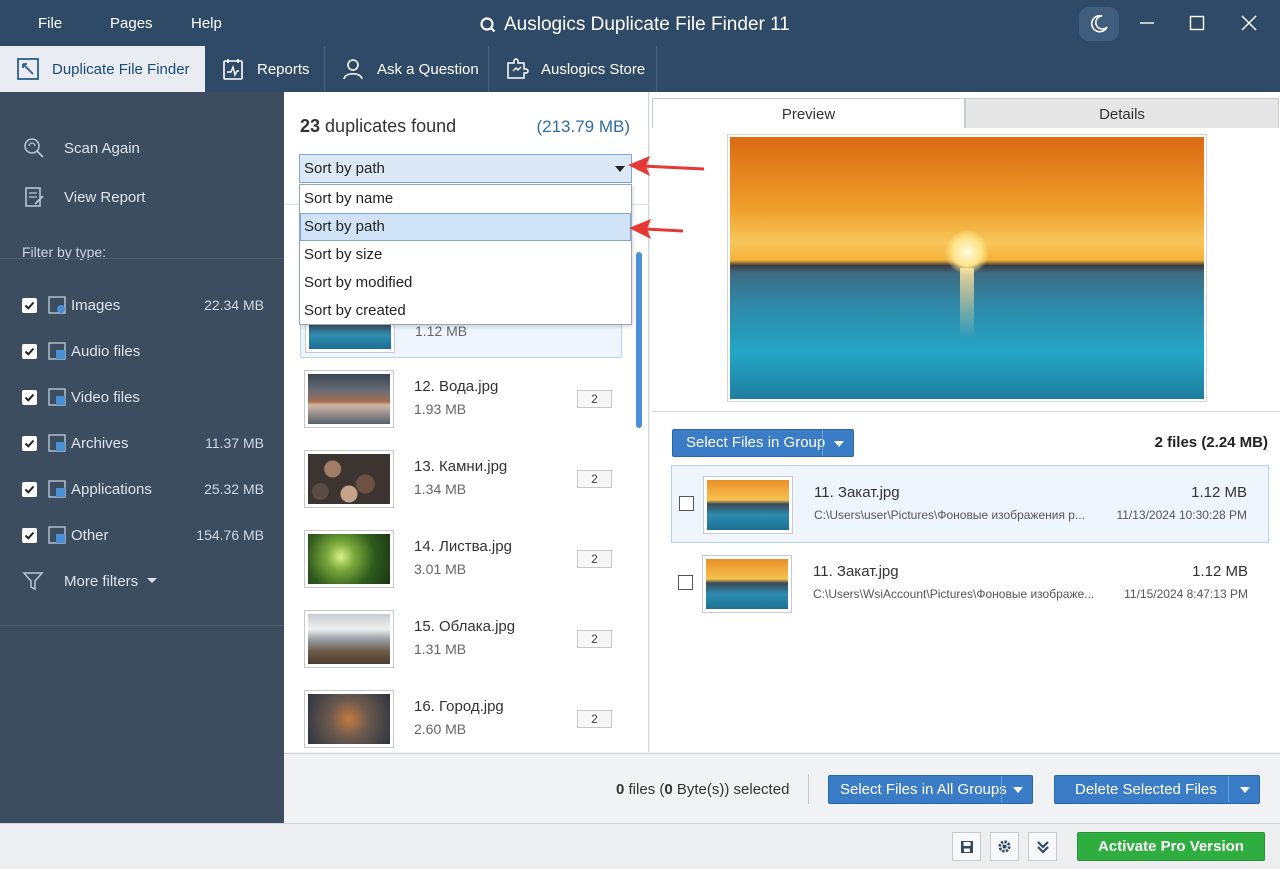 The height and width of the screenshot is (869, 1280). I want to click on applications-checkbox, so click(29, 489).